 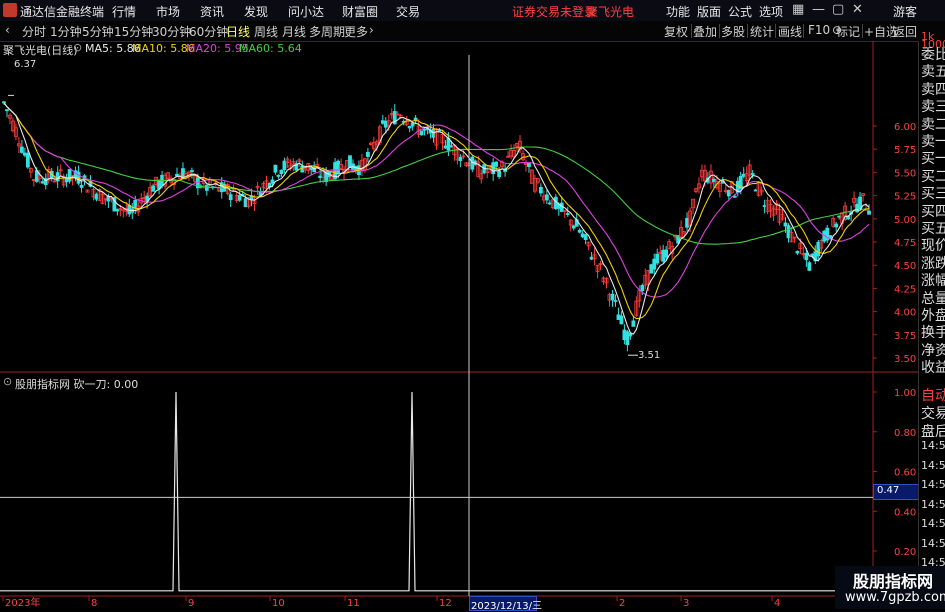 I want to click on tool-draw-button: 画线, so click(x=790, y=31).